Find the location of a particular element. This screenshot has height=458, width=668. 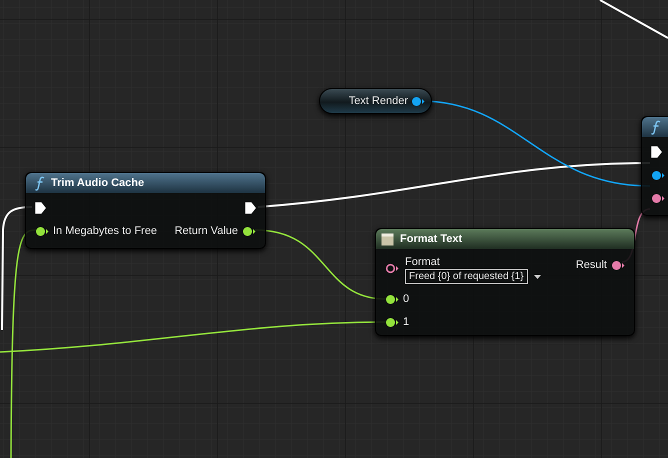

pin-label: Format is located at coordinates (423, 262).